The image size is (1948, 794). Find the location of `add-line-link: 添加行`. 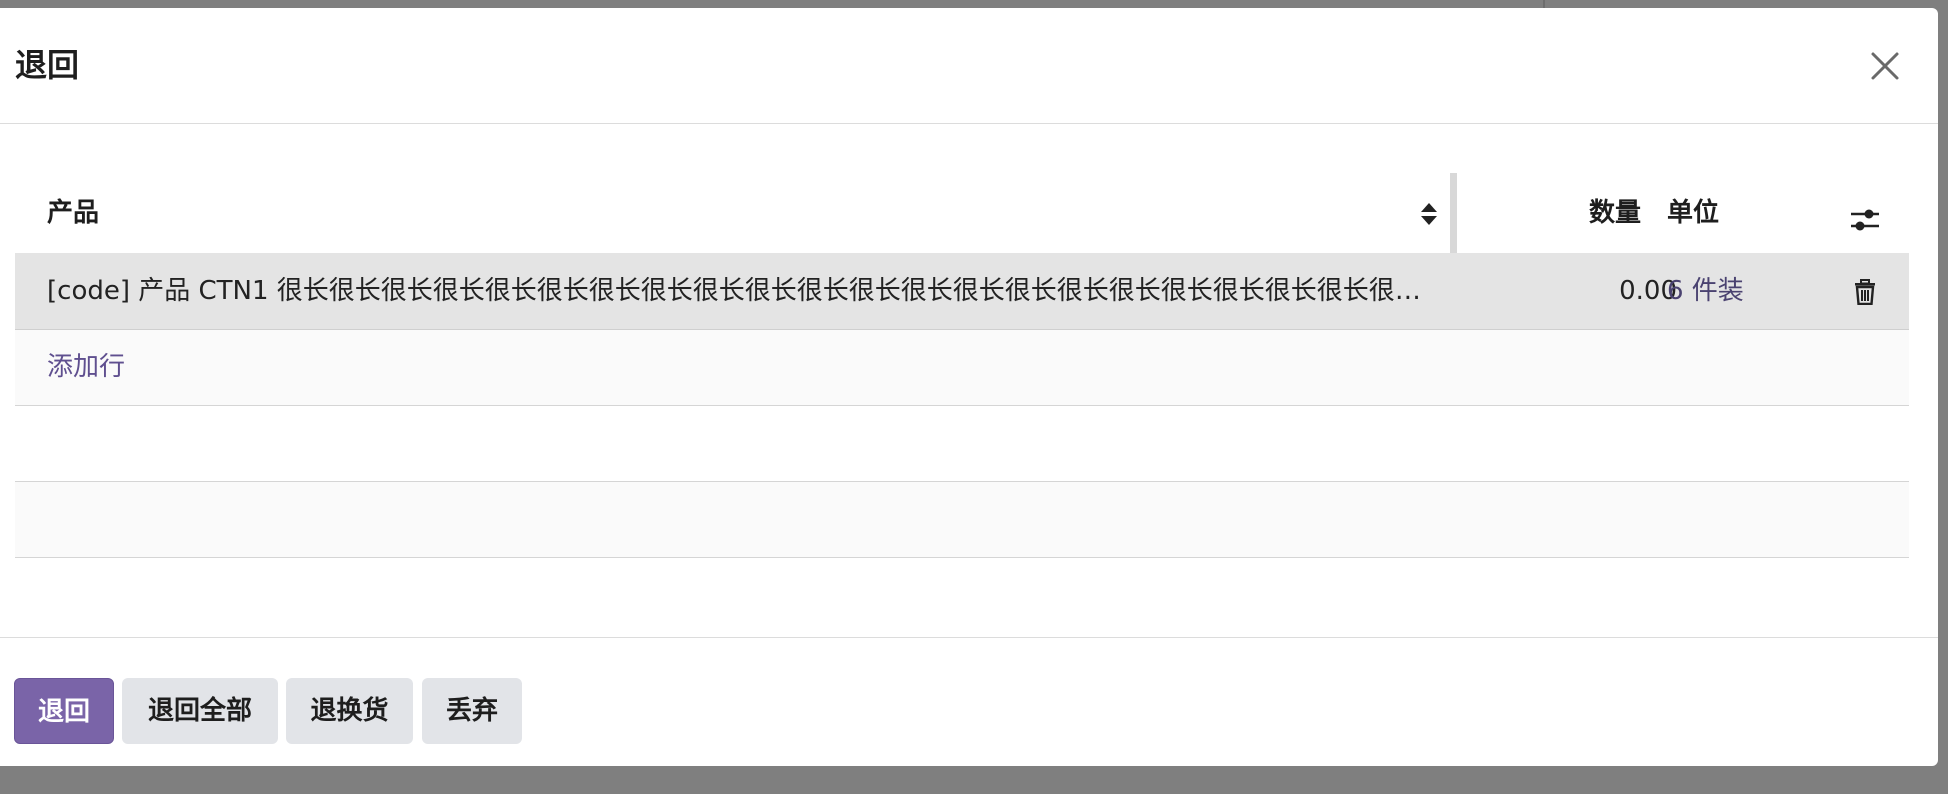

add-line-link: 添加行 is located at coordinates (86, 367).